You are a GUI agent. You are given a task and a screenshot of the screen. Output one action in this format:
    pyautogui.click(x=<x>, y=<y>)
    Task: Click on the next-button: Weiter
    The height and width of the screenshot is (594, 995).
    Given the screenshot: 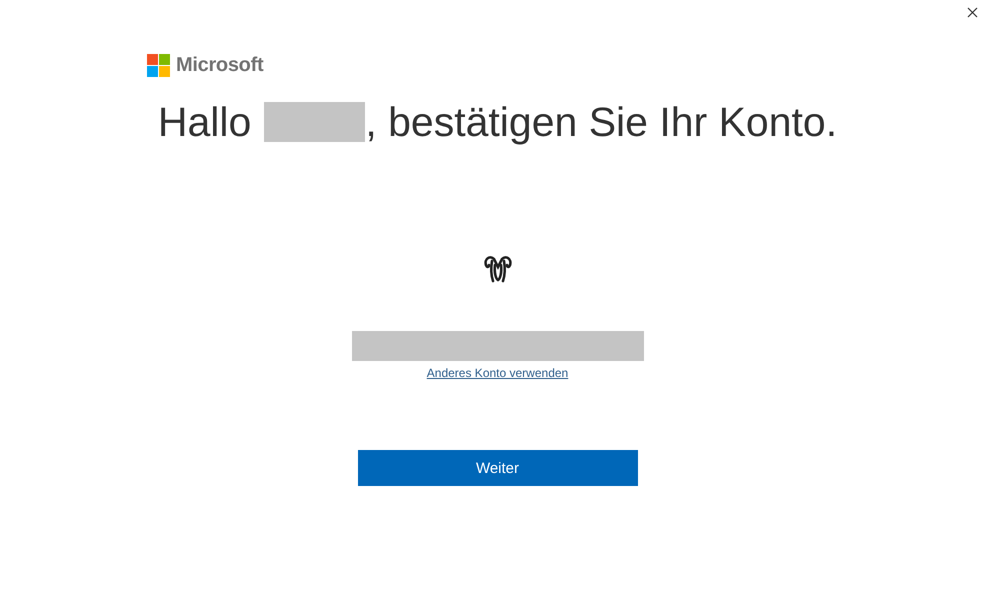 What is the action you would take?
    pyautogui.click(x=498, y=468)
    